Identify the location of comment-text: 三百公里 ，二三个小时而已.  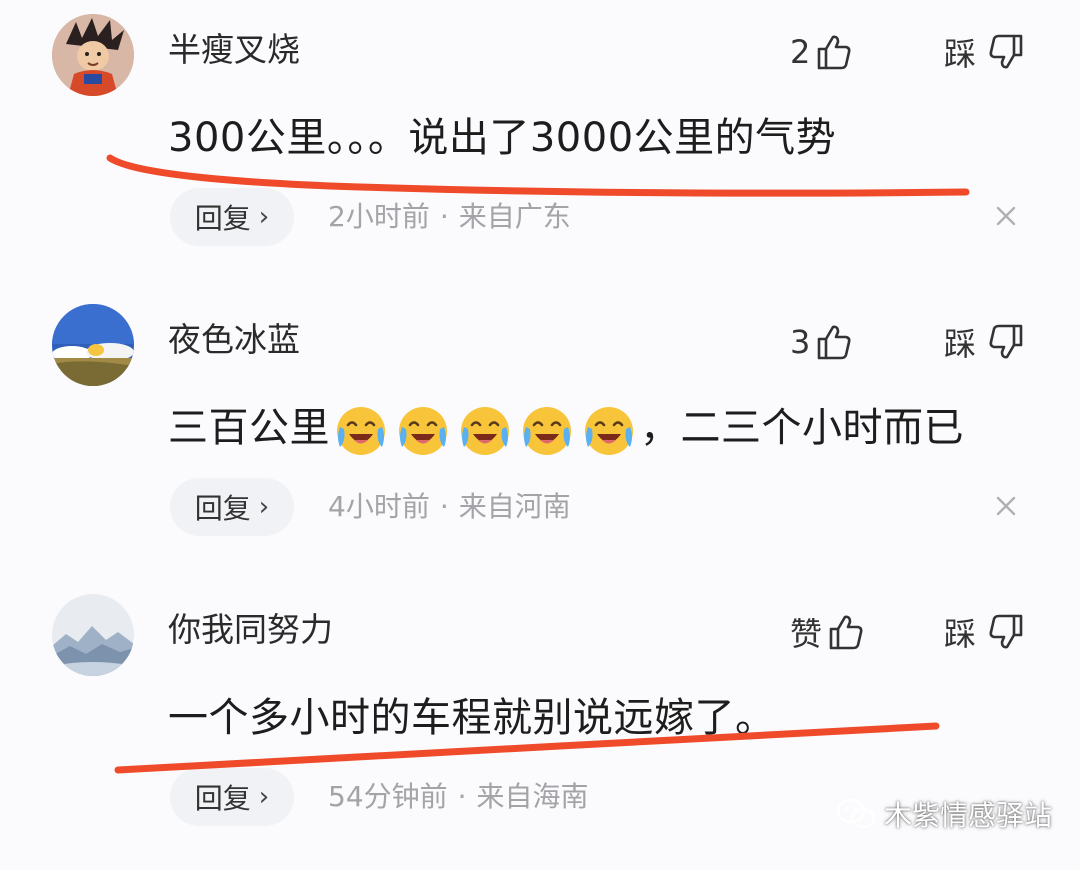
(566, 428).